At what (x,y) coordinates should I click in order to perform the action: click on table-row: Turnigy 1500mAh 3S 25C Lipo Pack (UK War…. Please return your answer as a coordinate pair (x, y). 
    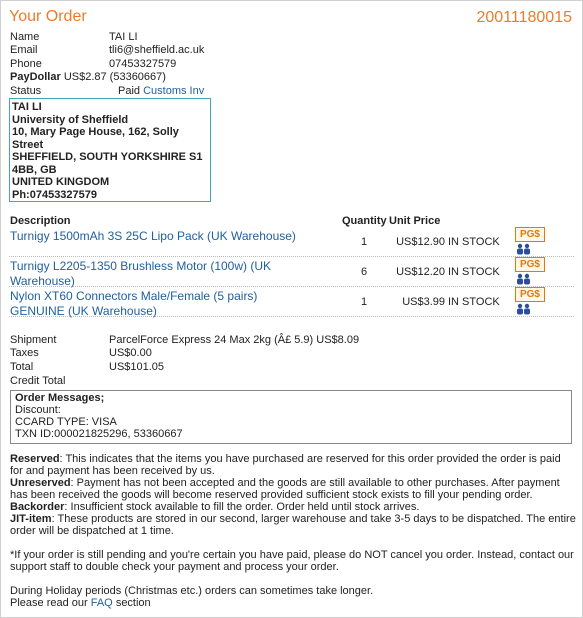
    Looking at the image, I should click on (291, 242).